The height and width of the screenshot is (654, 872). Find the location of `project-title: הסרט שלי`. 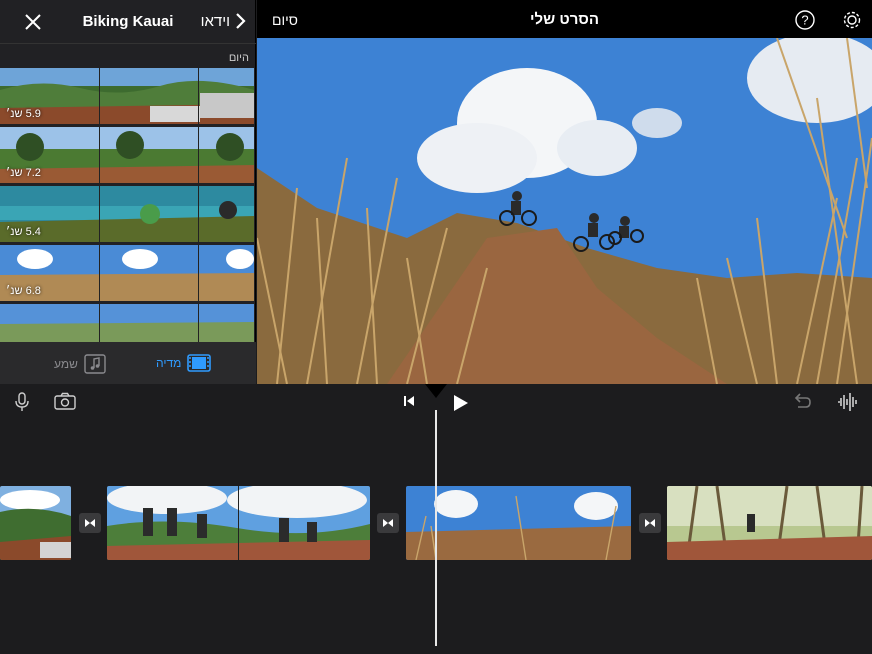

project-title: הסרט שלי is located at coordinates (564, 19).